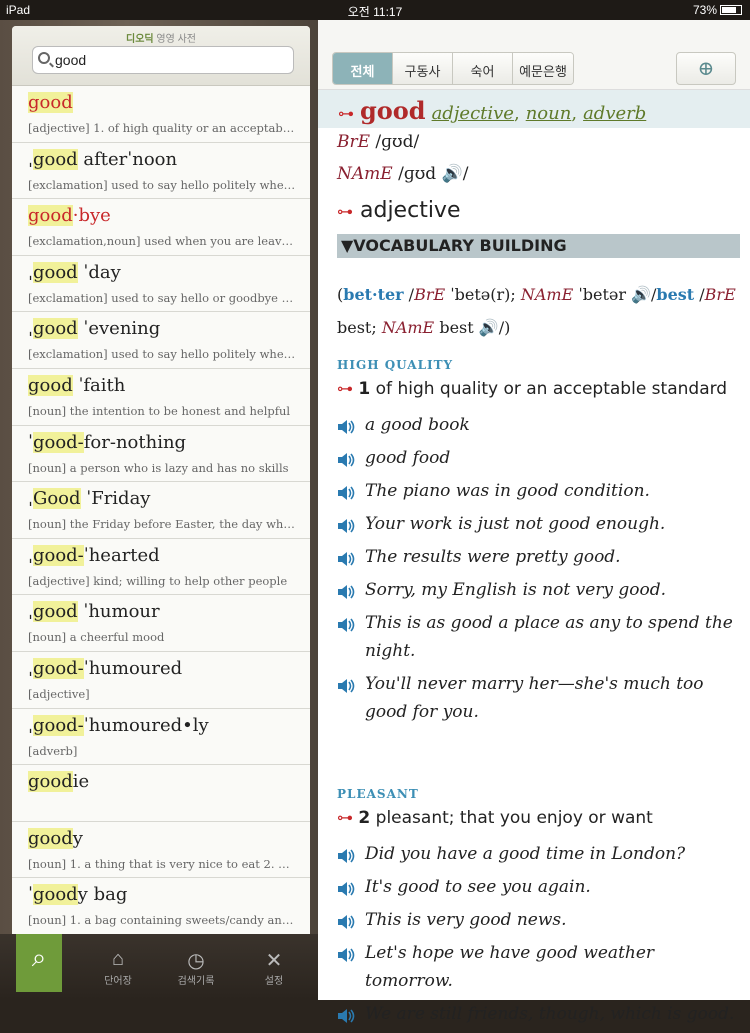 The width and height of the screenshot is (750, 1033). I want to click on pron-bre: BrE /ɡʊd/, so click(543, 144).